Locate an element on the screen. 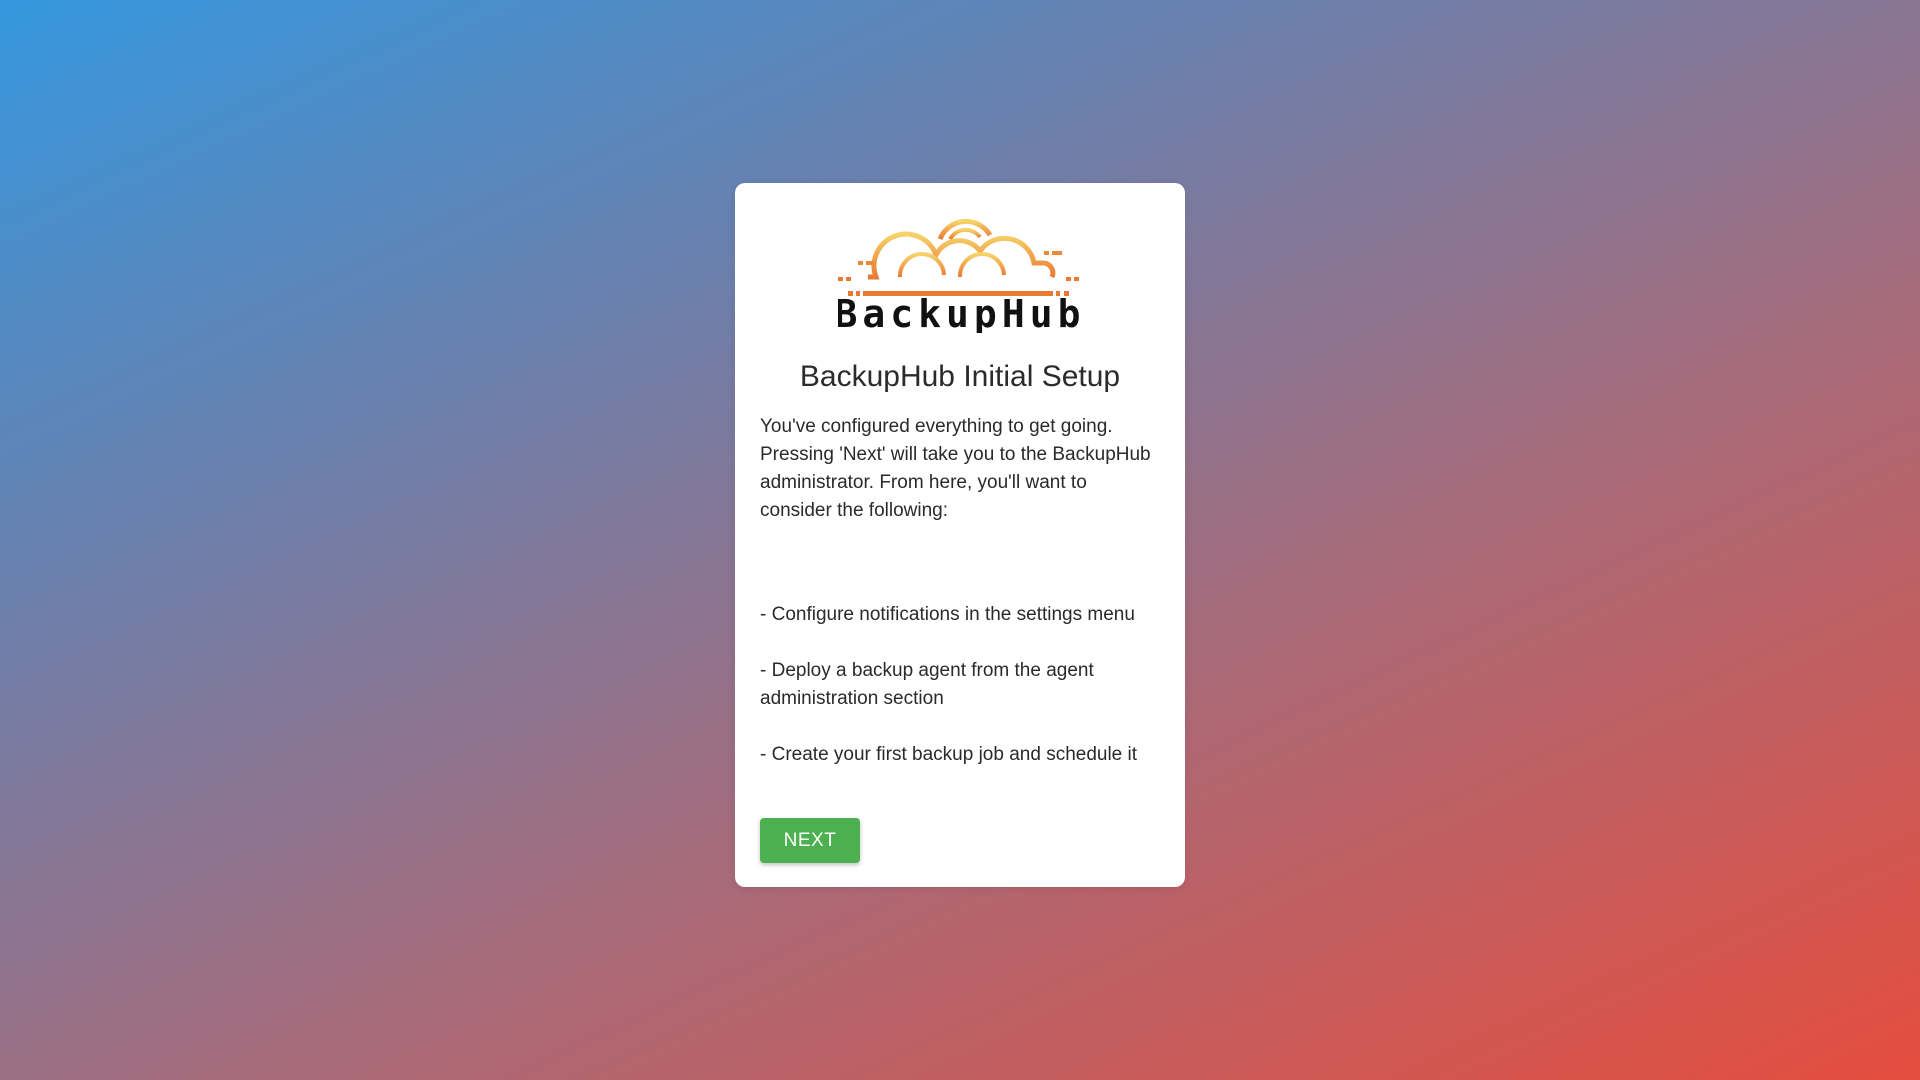 The width and height of the screenshot is (1920, 1080). backuphub-logo: BackupHub is located at coordinates (960, 269).